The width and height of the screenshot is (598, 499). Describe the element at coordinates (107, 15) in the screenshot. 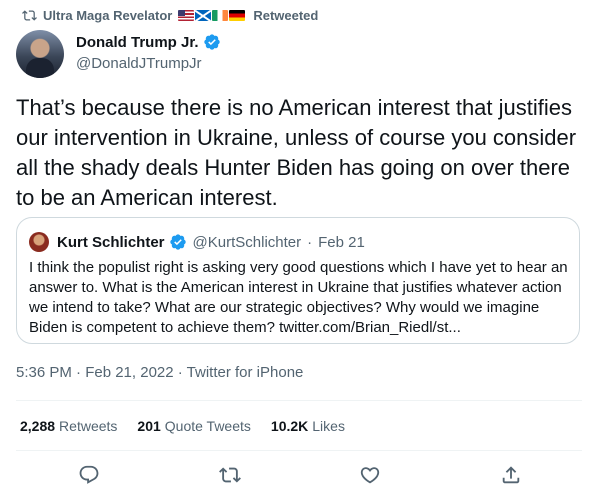

I see `retweeter-name: Ultra Maga Revelator` at that location.